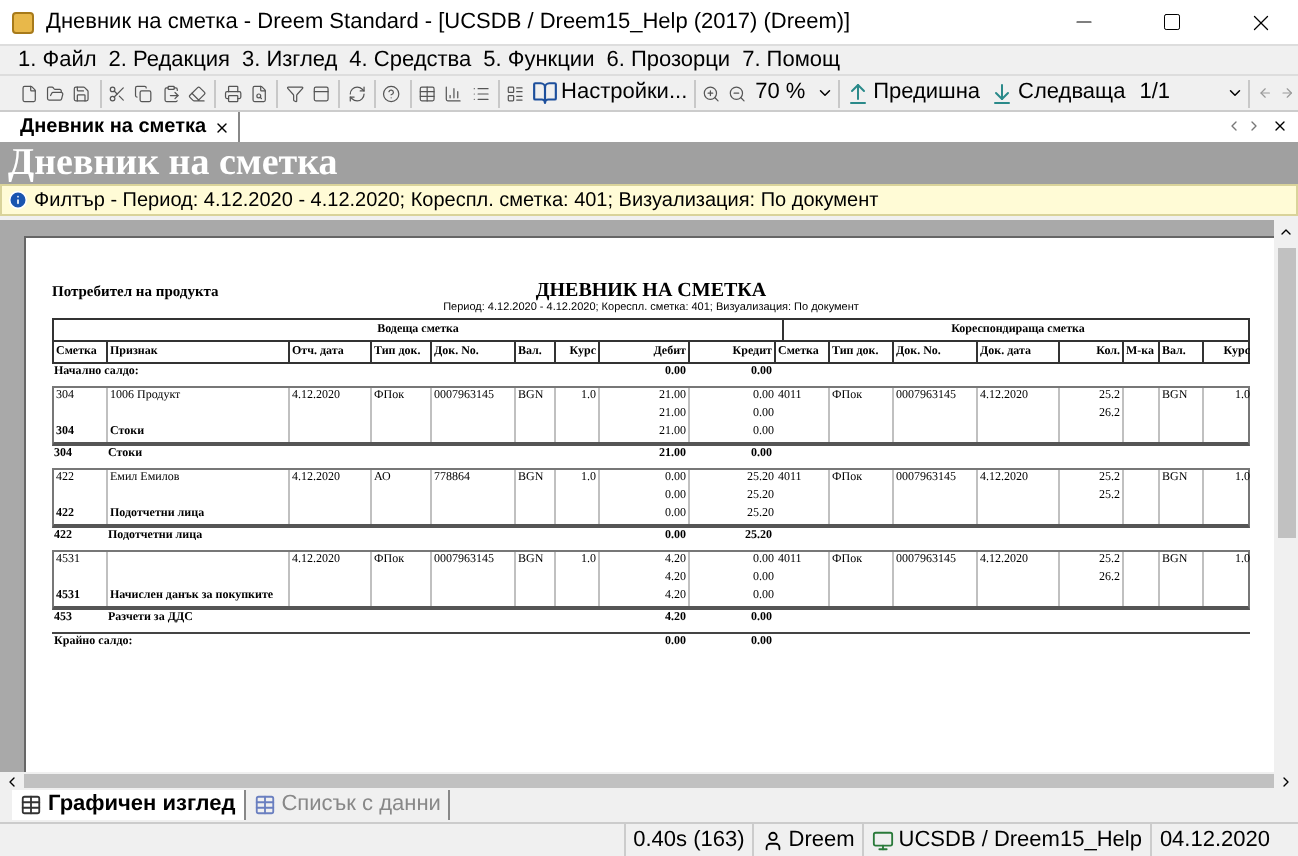 The height and width of the screenshot is (856, 1298). What do you see at coordinates (544, 93) in the screenshot?
I see `book-icon` at bounding box center [544, 93].